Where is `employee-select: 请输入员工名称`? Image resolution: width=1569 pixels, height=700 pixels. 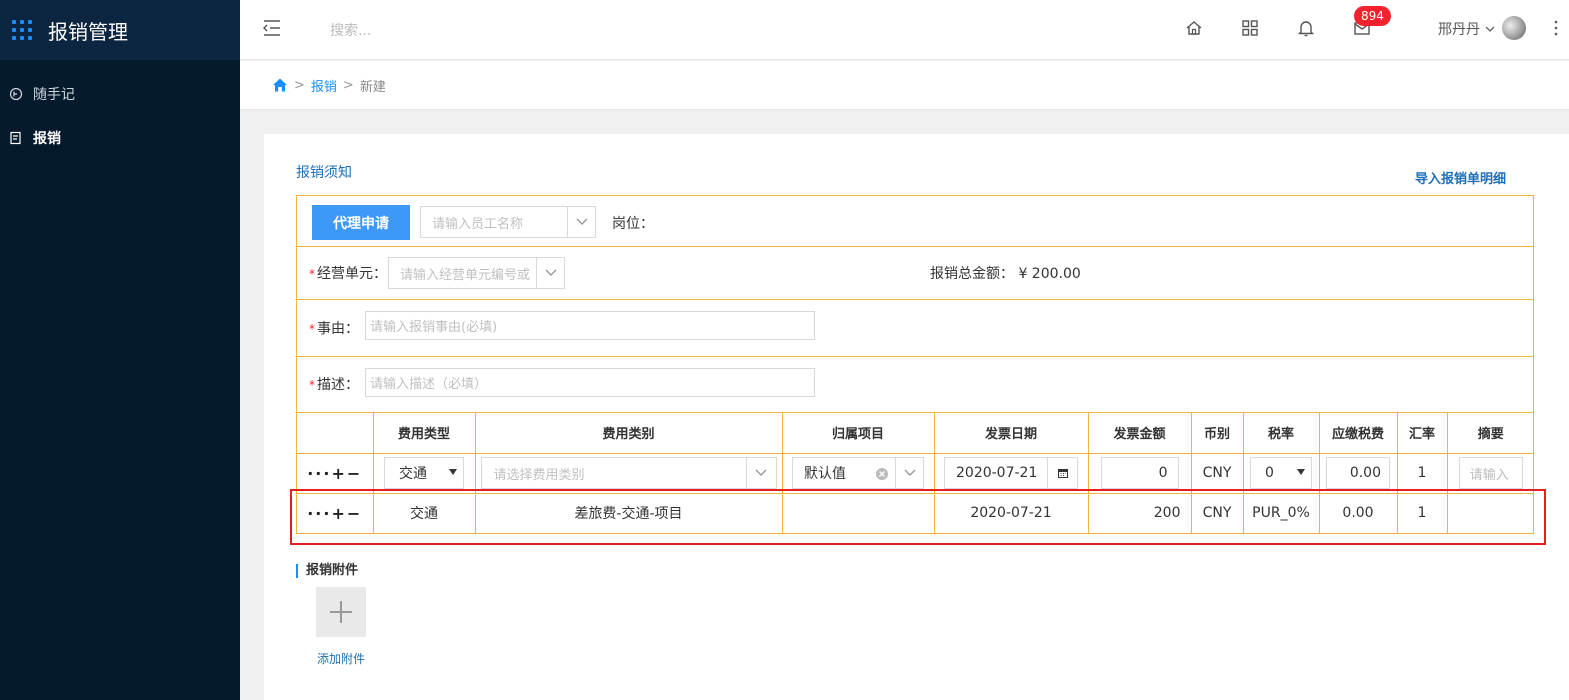 employee-select: 请输入员工名称 is located at coordinates (508, 222).